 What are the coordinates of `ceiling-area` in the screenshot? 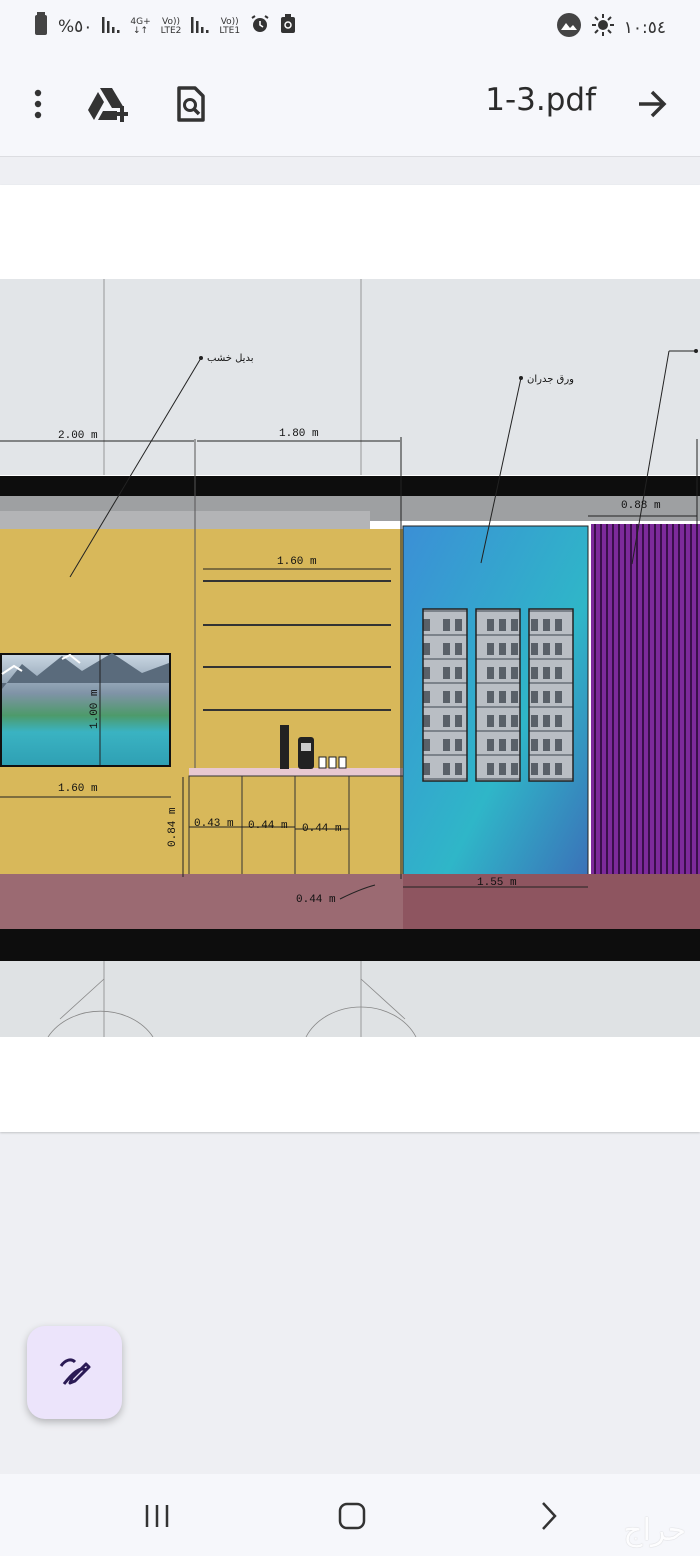 It's located at (350, 377).